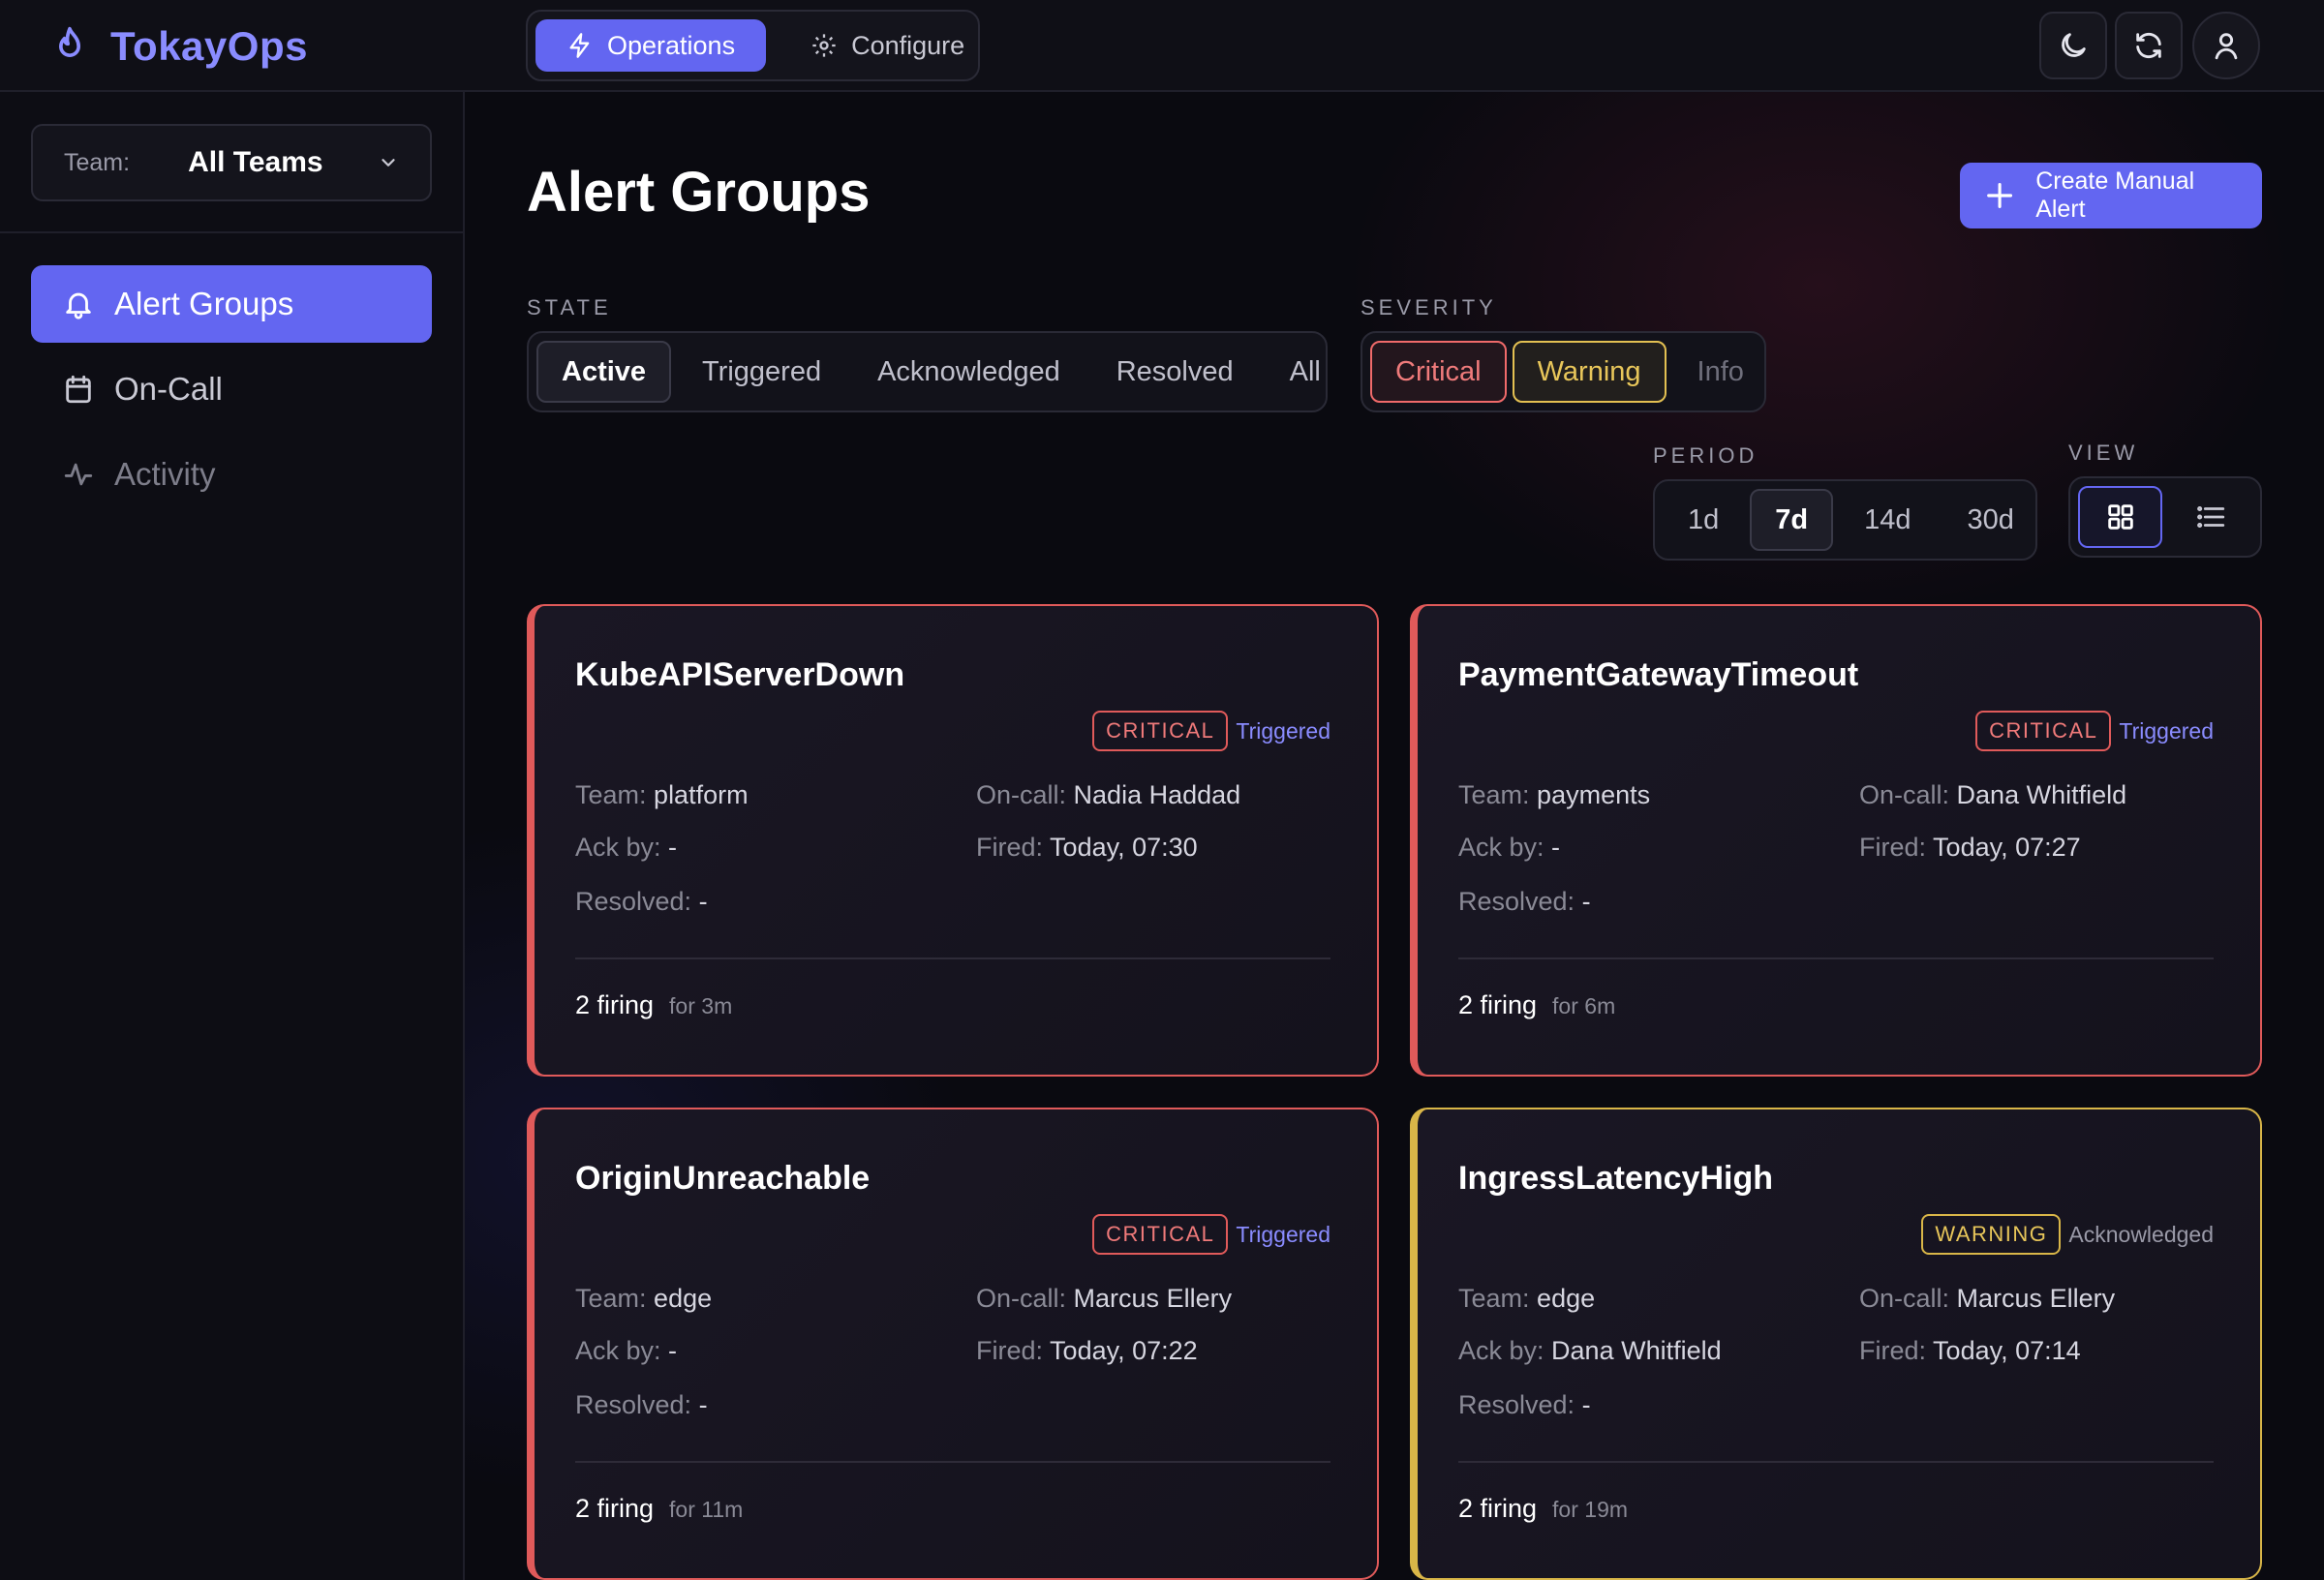 The height and width of the screenshot is (1580, 2324). I want to click on sidebar-item-activity: Activity, so click(232, 474).